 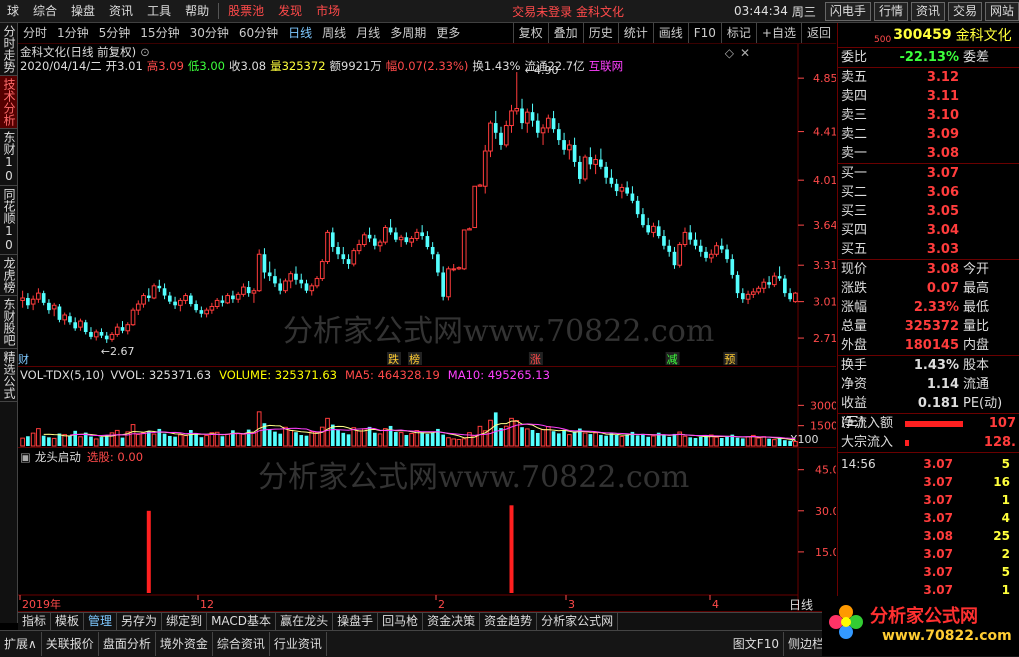 What do you see at coordinates (864, 536) in the screenshot?
I see `tick-time` at bounding box center [864, 536].